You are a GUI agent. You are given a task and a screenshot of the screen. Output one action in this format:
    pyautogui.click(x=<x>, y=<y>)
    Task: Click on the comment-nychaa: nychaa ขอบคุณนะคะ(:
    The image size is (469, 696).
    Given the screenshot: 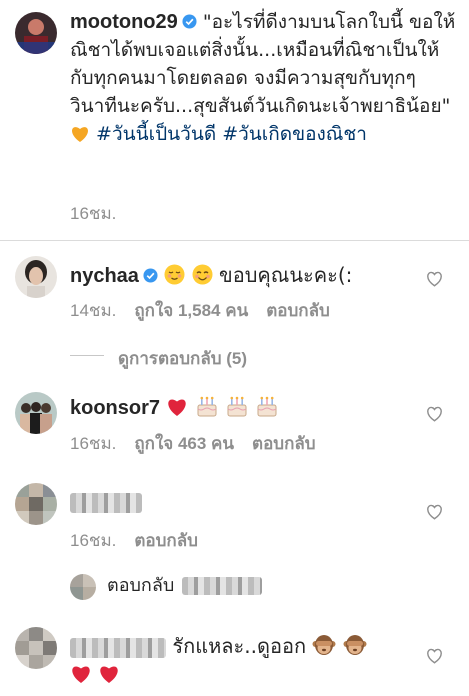 What is the action you would take?
    pyautogui.click(x=211, y=276)
    